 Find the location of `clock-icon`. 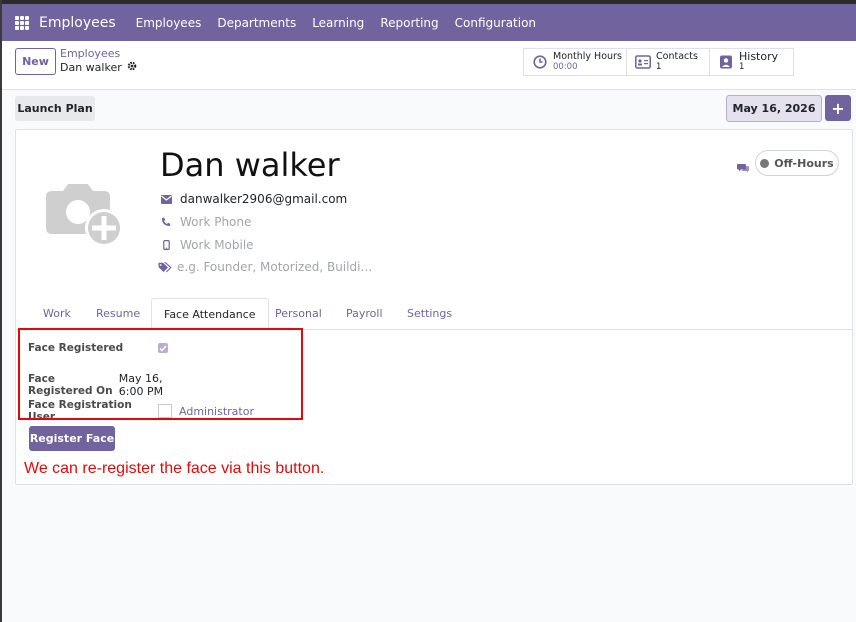

clock-icon is located at coordinates (540, 62).